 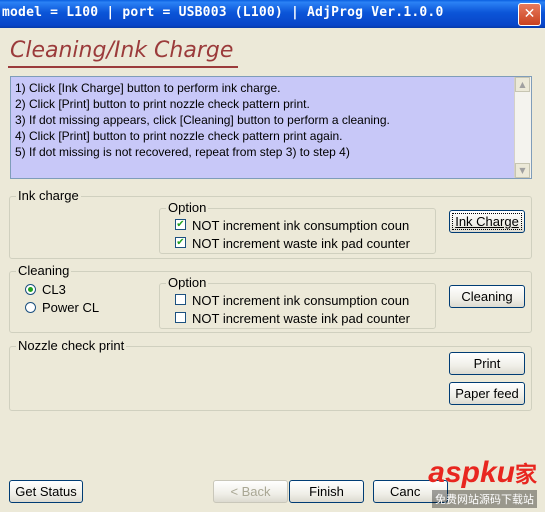 I want to click on ink-charge-option-1-label: NOT increment ink consumption coun, so click(x=301, y=225).